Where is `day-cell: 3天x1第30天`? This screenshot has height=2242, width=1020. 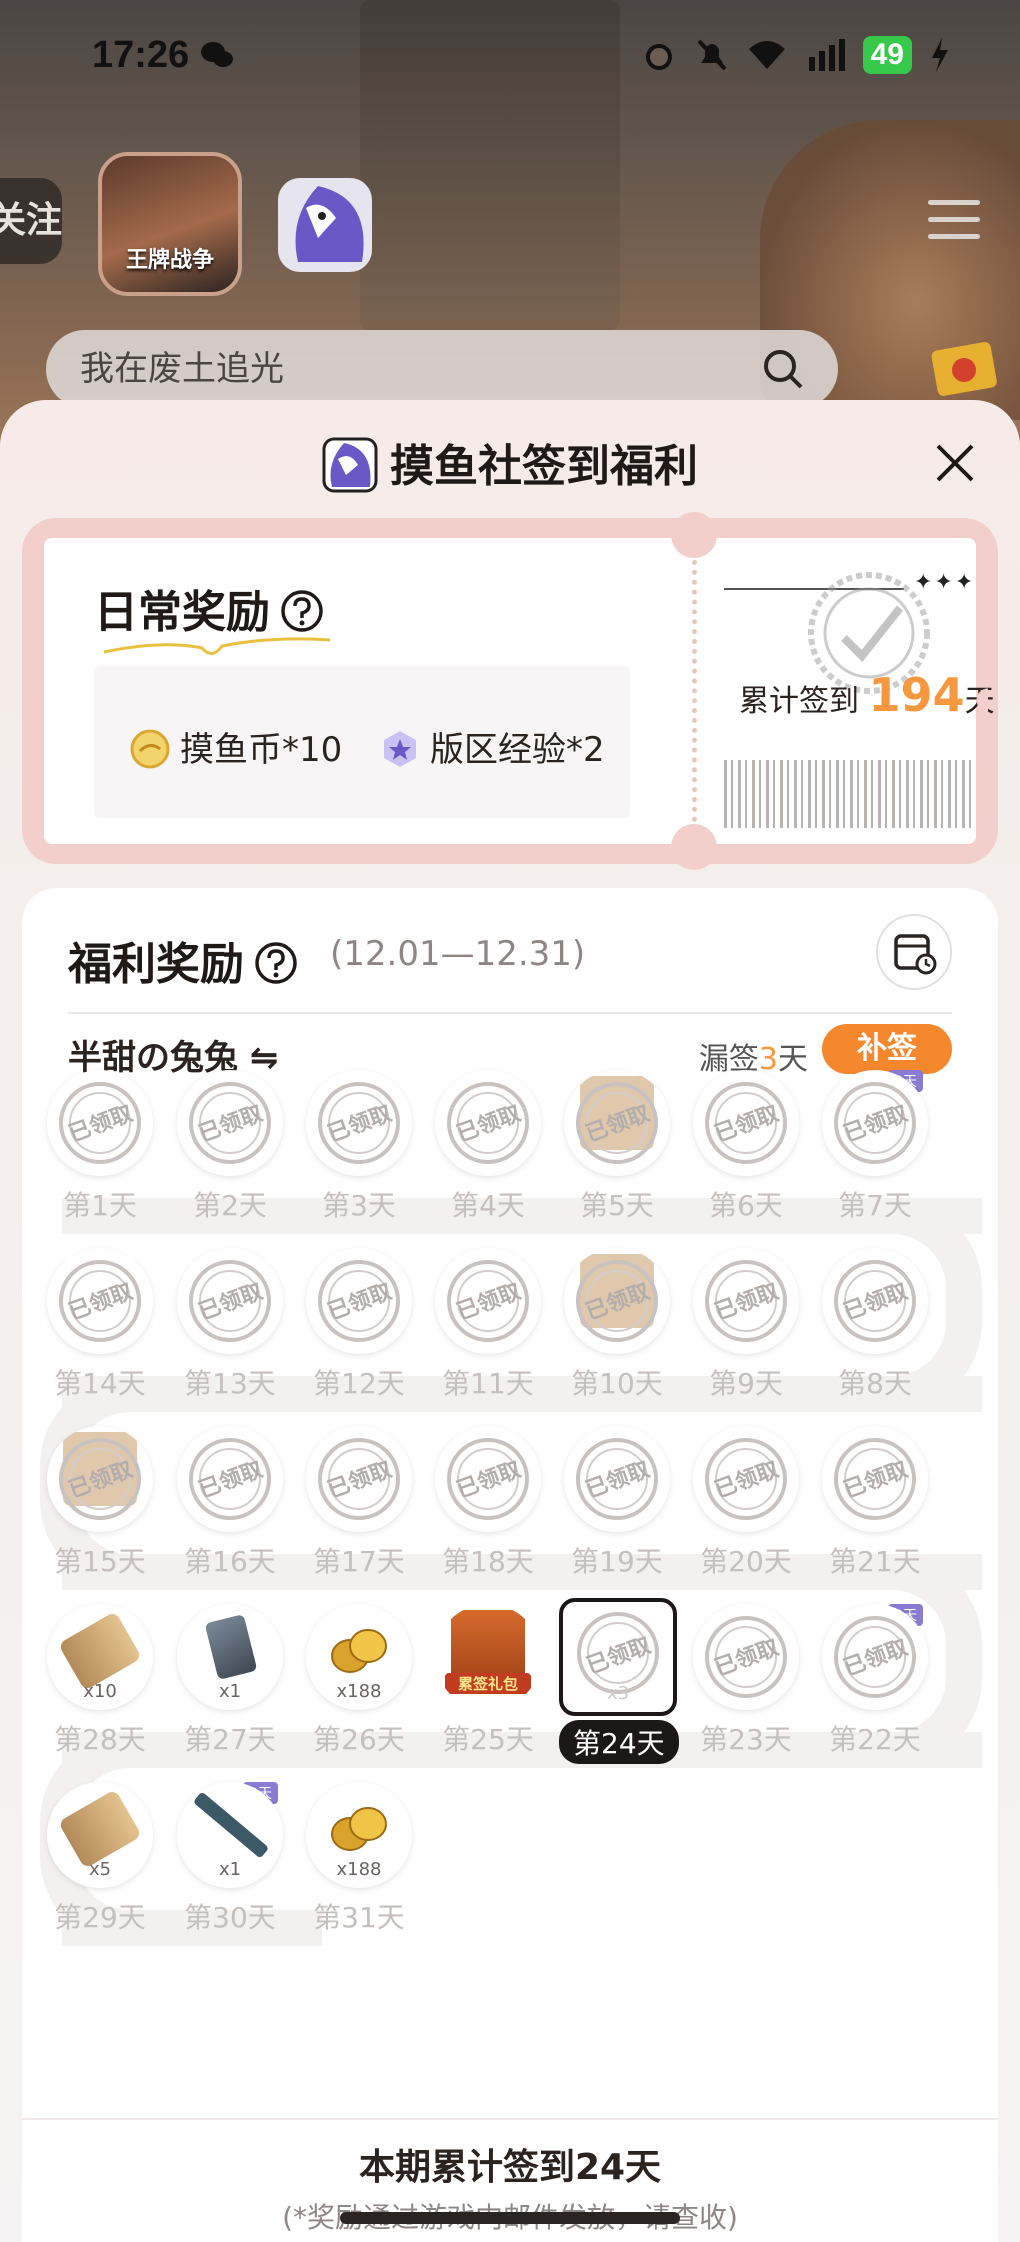 day-cell: 3天x1第30天 is located at coordinates (230, 1862).